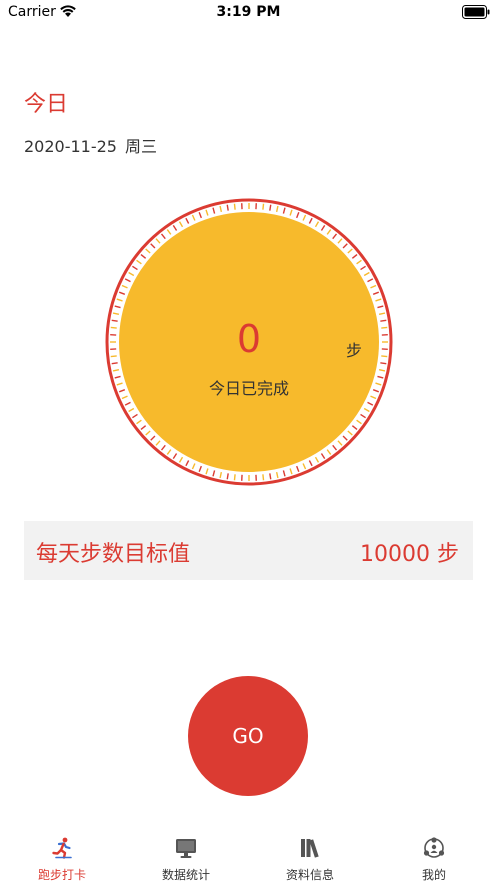 This screenshot has height=883, width=497. What do you see at coordinates (248, 550) in the screenshot?
I see `daily-goal-row: 每天步数目标值 10000 步` at bounding box center [248, 550].